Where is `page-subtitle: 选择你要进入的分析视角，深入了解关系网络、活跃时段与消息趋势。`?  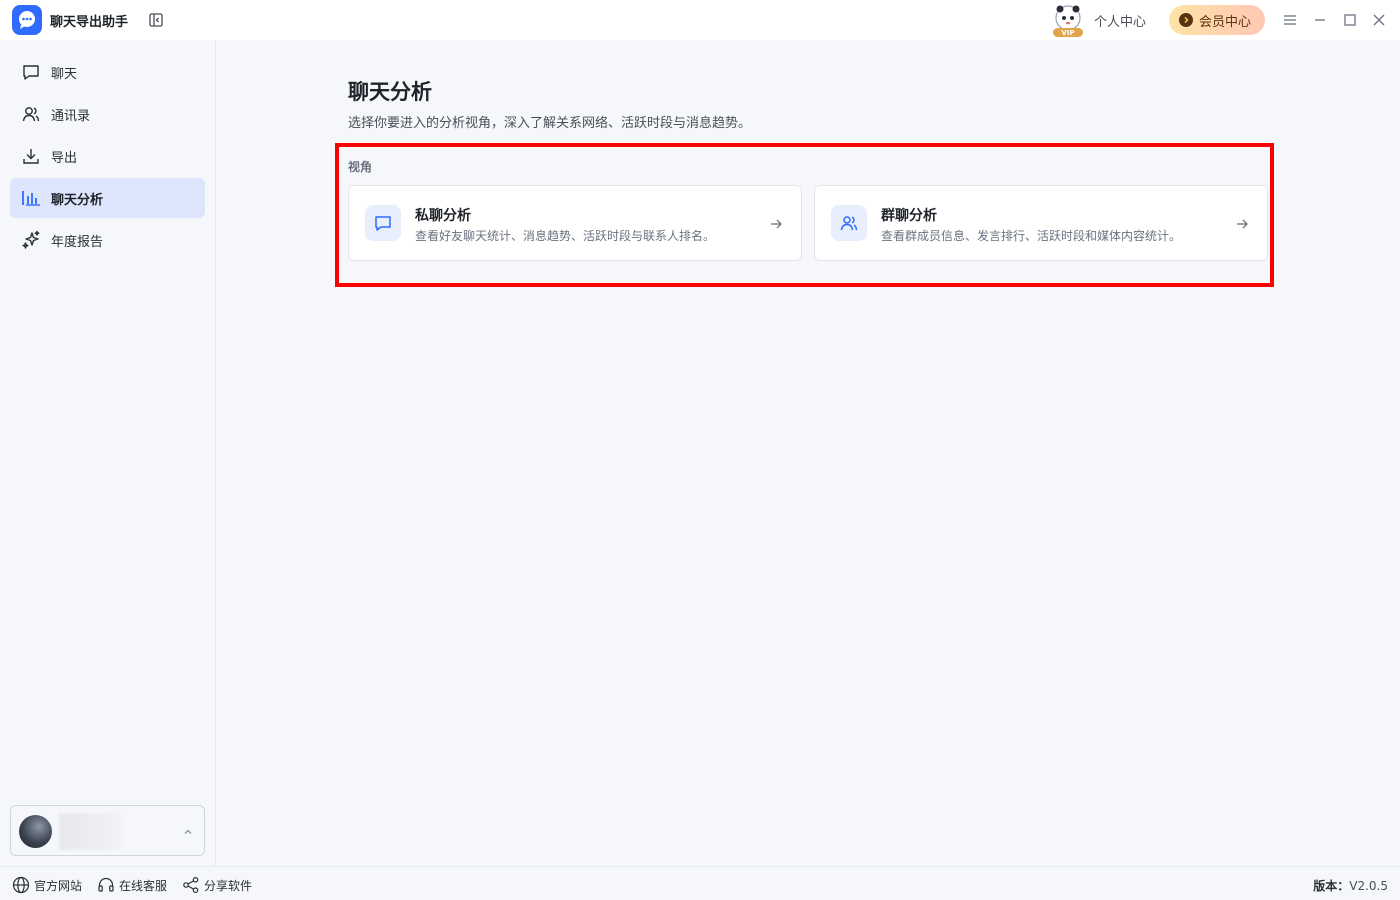 page-subtitle: 选择你要进入的分析视角，深入了解关系网络、活跃时段与消息趋势。 is located at coordinates (550, 123).